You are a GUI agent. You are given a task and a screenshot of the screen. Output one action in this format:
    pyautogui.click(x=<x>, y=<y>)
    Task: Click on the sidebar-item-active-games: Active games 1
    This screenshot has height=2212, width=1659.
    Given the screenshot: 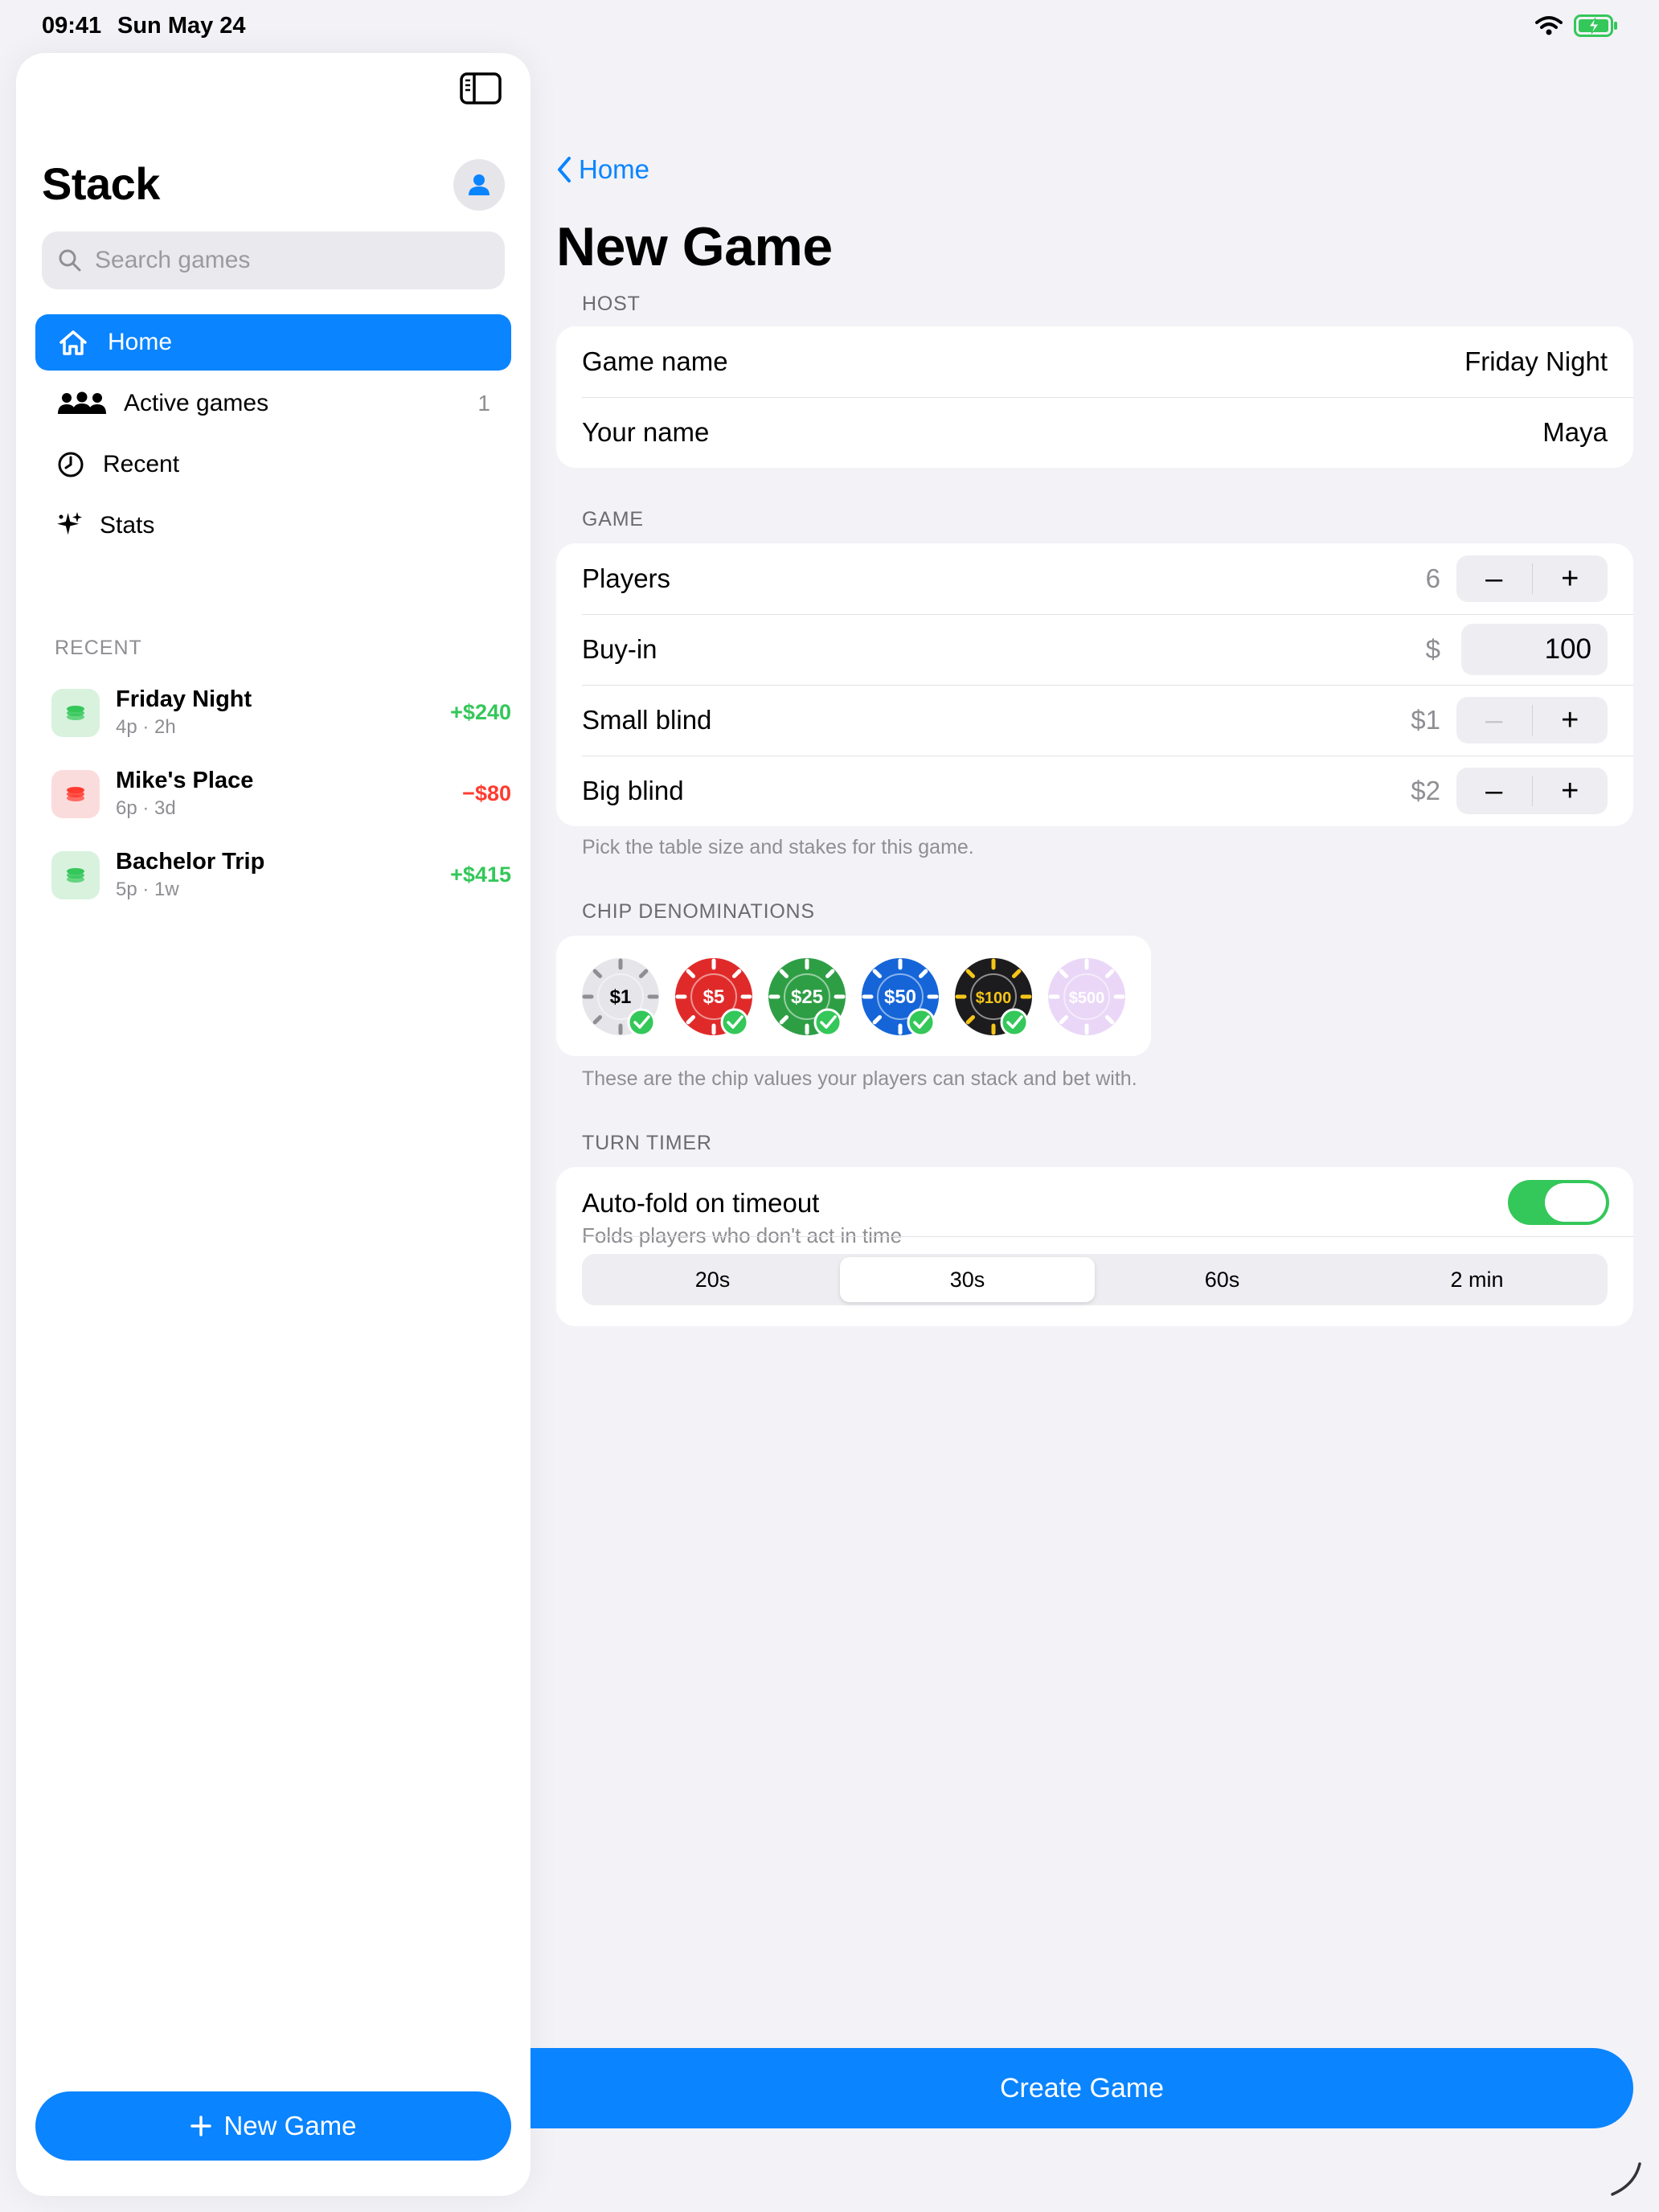 What is the action you would take?
    pyautogui.click(x=273, y=403)
    